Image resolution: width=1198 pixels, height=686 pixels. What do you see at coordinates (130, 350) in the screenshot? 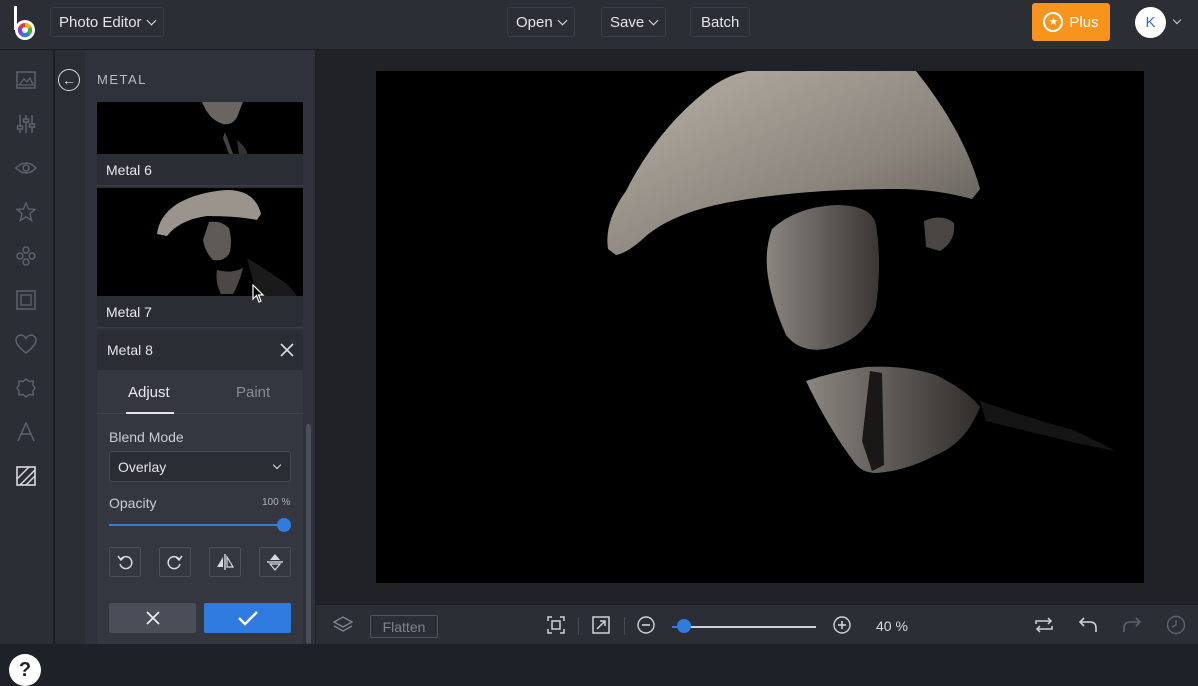
I see `effect-name: Metal 8` at bounding box center [130, 350].